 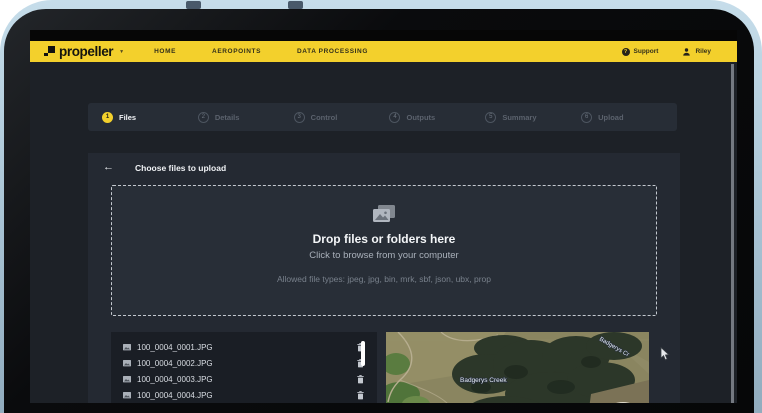 I want to click on step-number-badge: 4, so click(x=395, y=117).